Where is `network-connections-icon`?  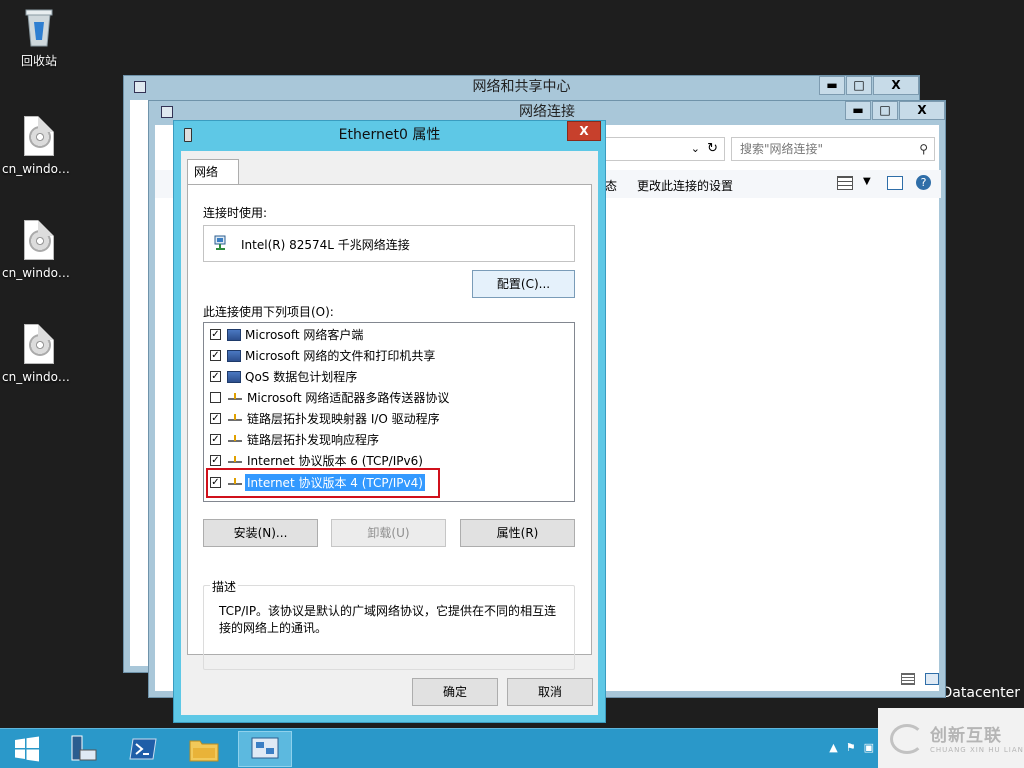
network-connections-icon is located at coordinates (265, 748).